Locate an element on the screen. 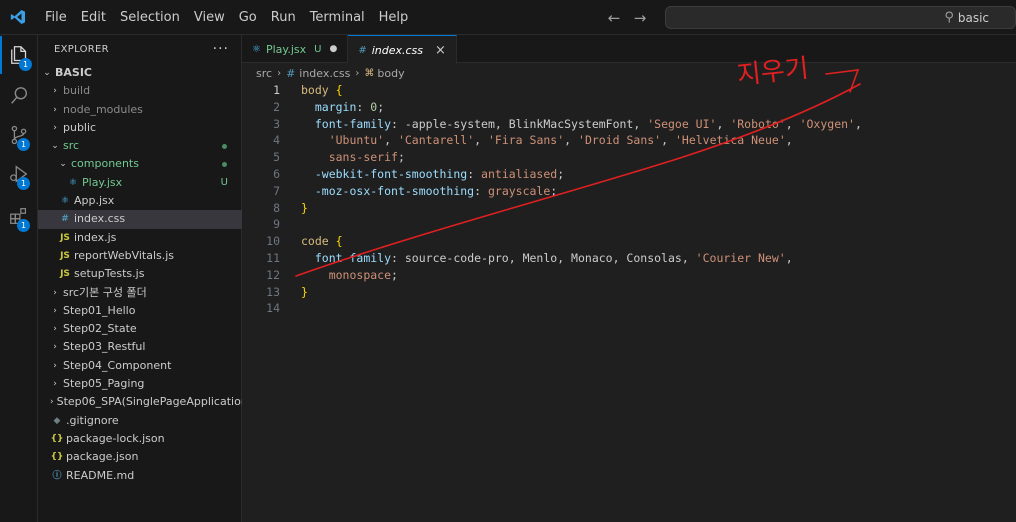 Image resolution: width=1016 pixels, height=522 pixels. tree-item-label: build is located at coordinates (77, 91).